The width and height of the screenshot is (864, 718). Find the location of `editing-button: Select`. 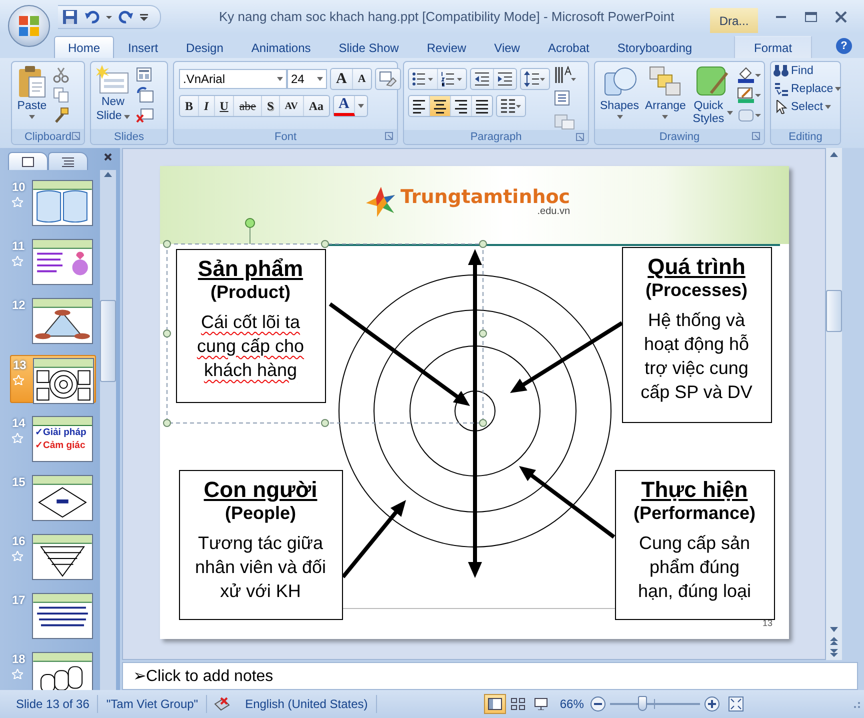

editing-button: Select is located at coordinates (806, 107).